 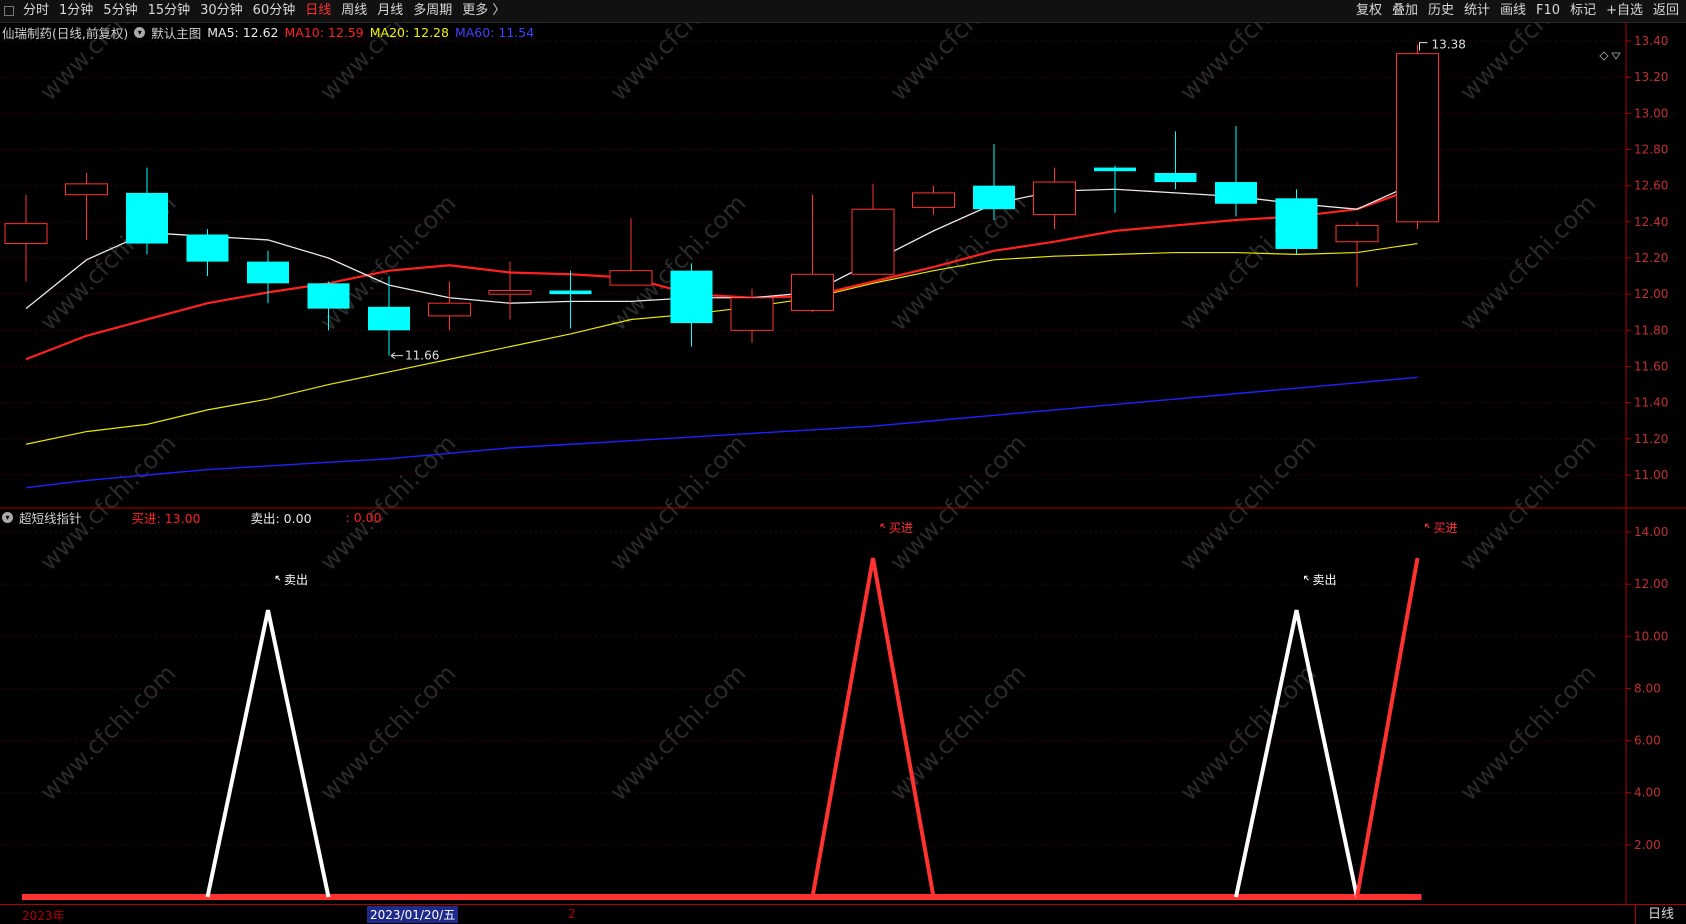 What do you see at coordinates (36, 11) in the screenshot?
I see `period-tab-0: 分时` at bounding box center [36, 11].